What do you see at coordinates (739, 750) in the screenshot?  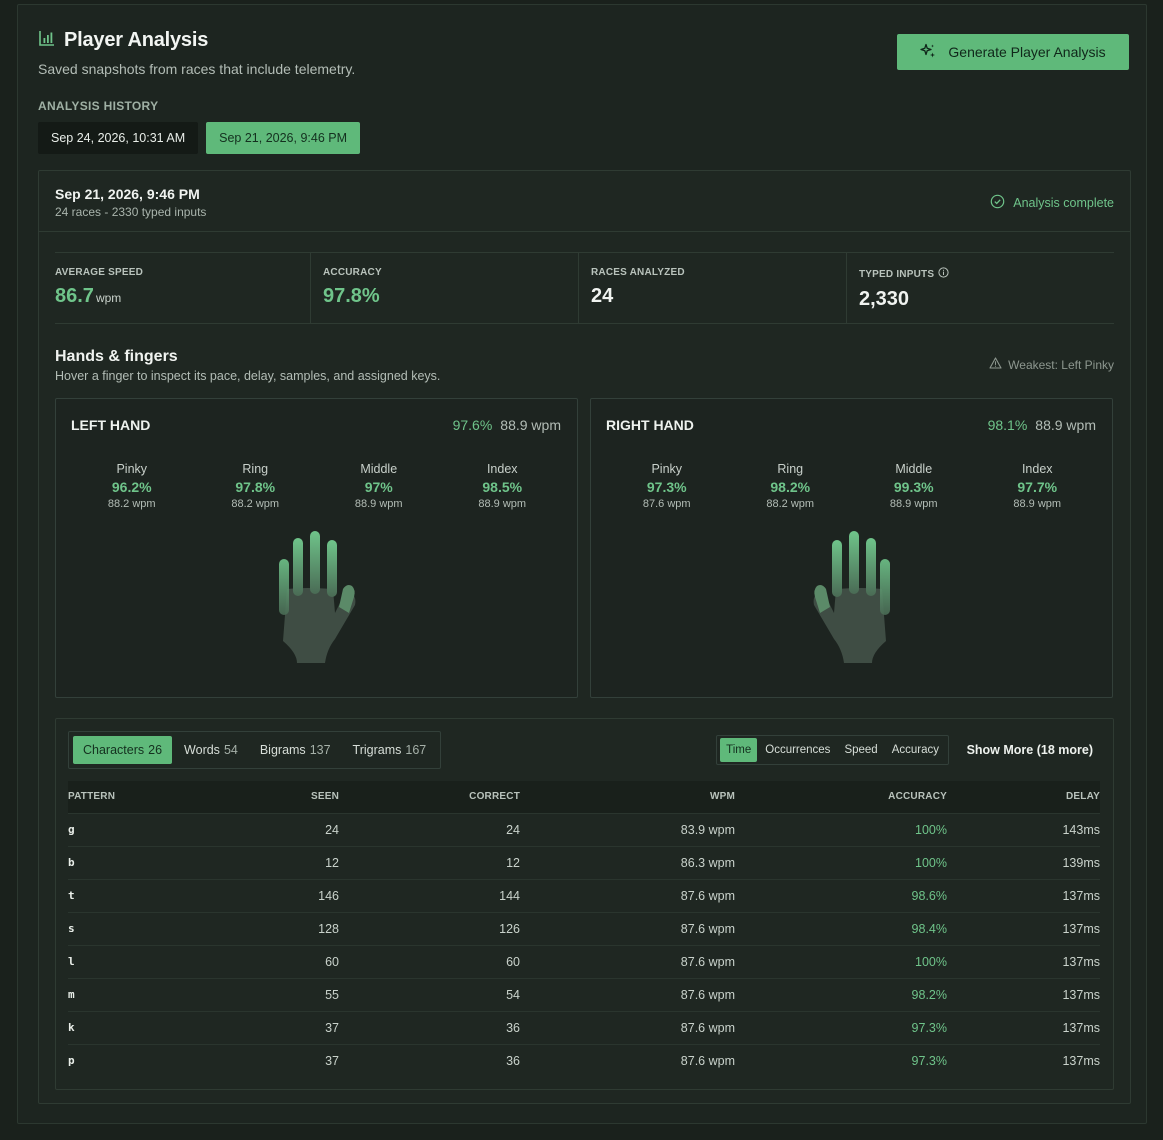 I see `sort-time: Time` at bounding box center [739, 750].